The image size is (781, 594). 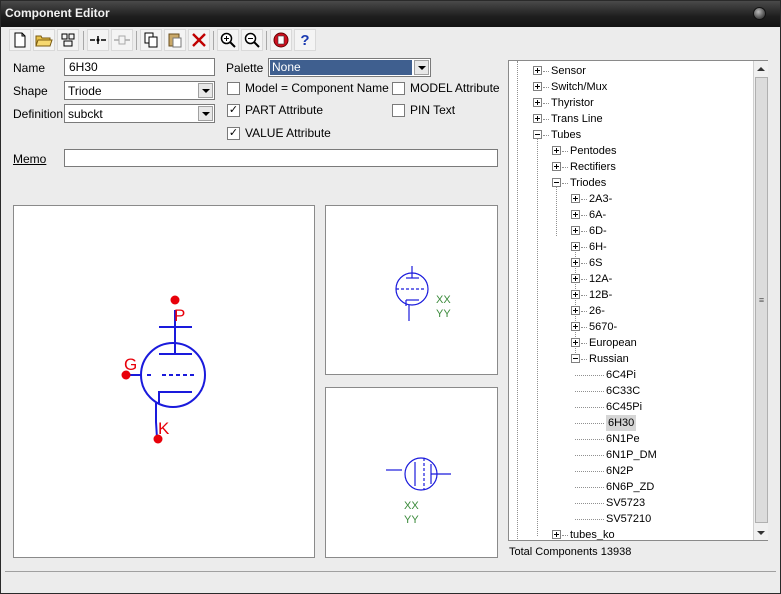 I want to click on palette-select: None, so click(x=349, y=67).